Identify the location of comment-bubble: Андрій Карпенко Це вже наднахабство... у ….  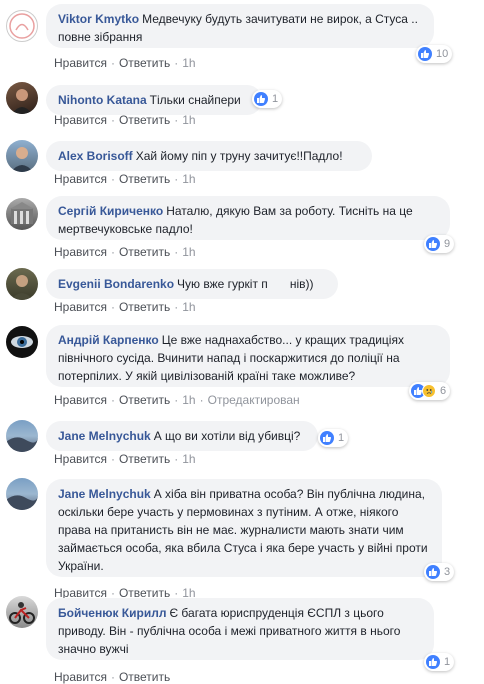
(248, 356).